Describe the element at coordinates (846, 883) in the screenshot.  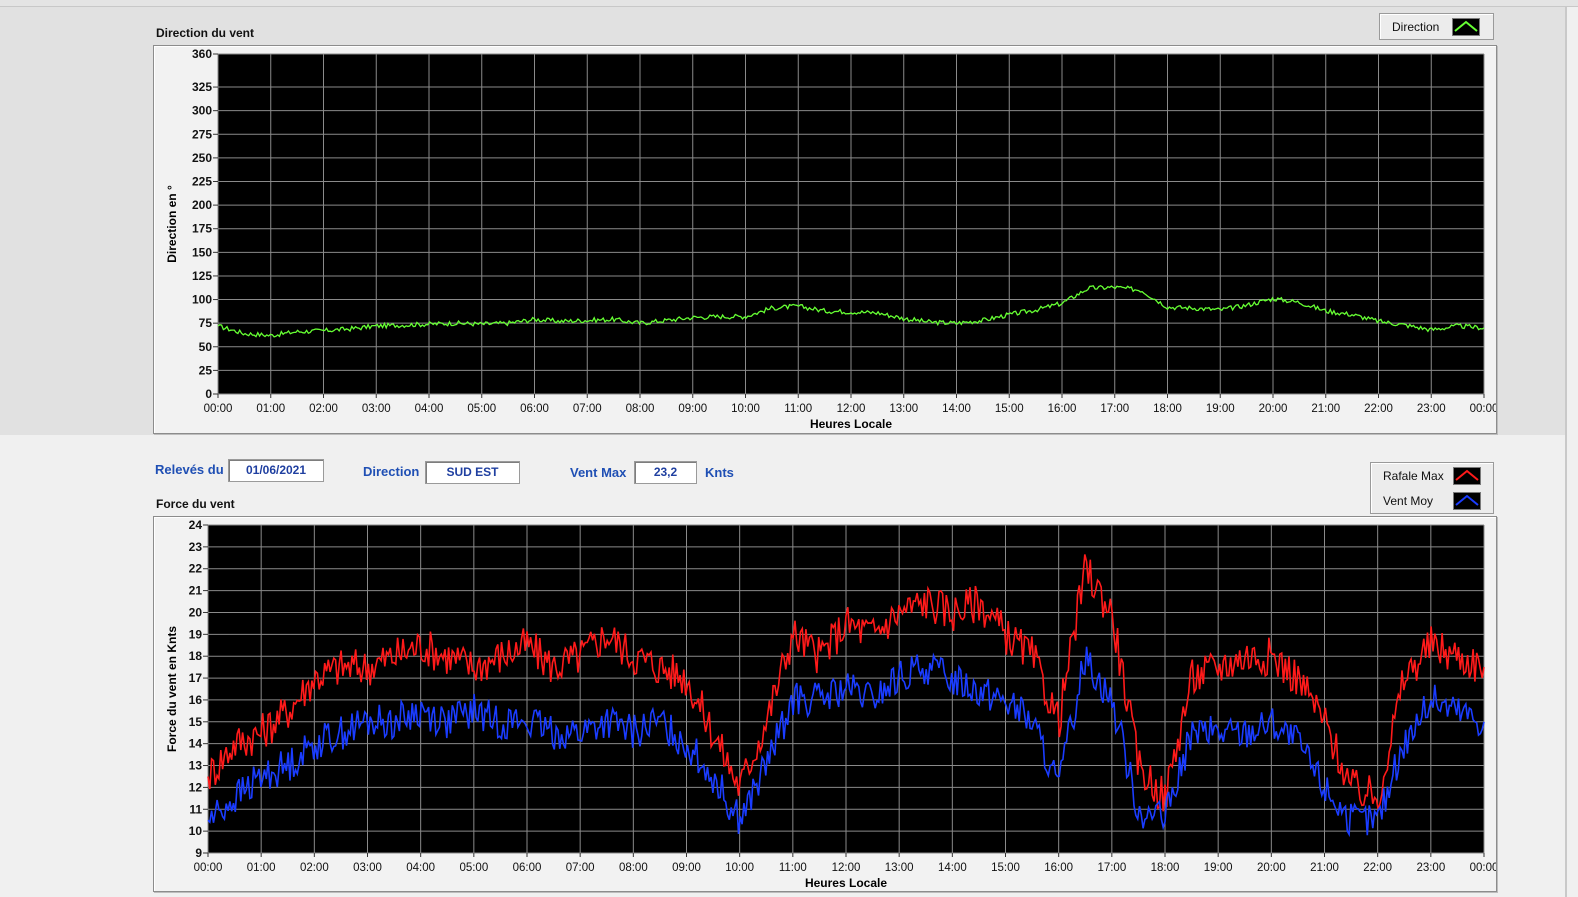
I see `force-x-axis-label: Heures Locale` at that location.